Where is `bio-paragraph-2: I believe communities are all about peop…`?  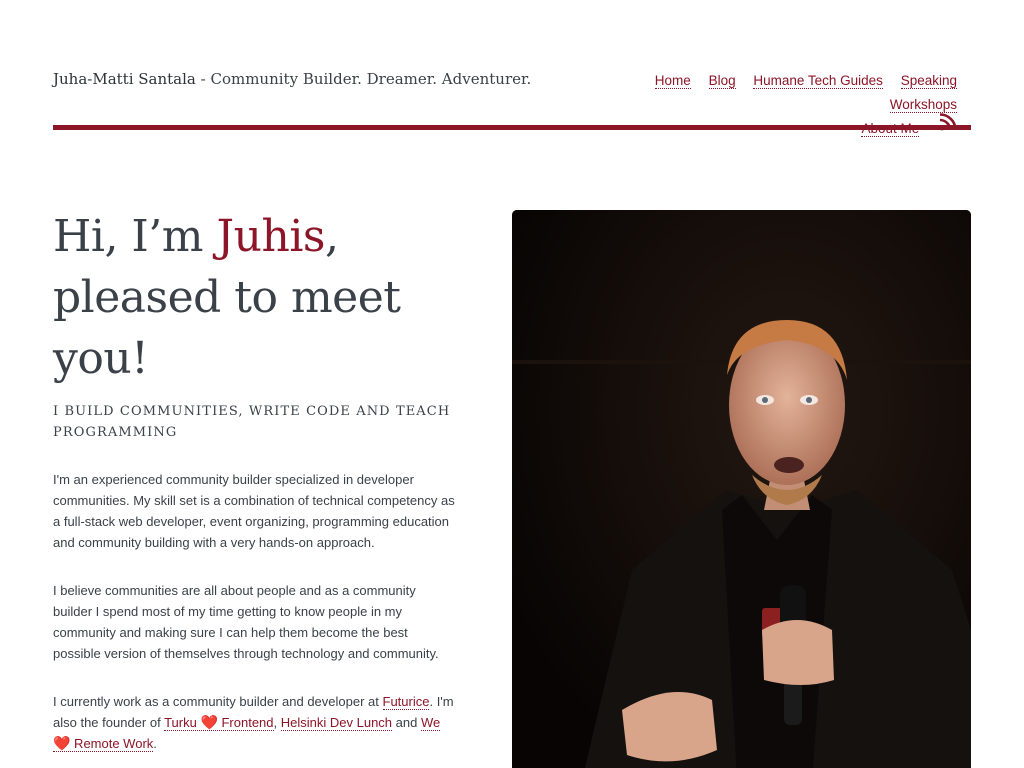 bio-paragraph-2: I believe communities are all about peop… is located at coordinates (246, 622).